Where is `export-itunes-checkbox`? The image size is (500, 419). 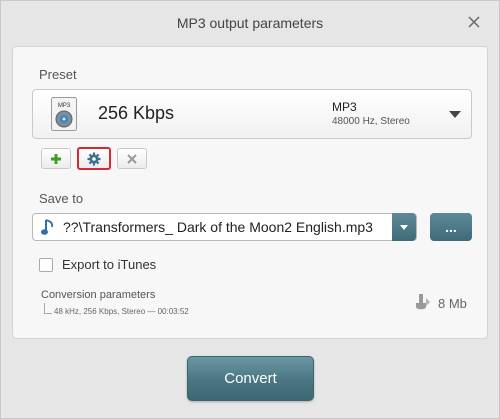
export-itunes-checkbox is located at coordinates (46, 264).